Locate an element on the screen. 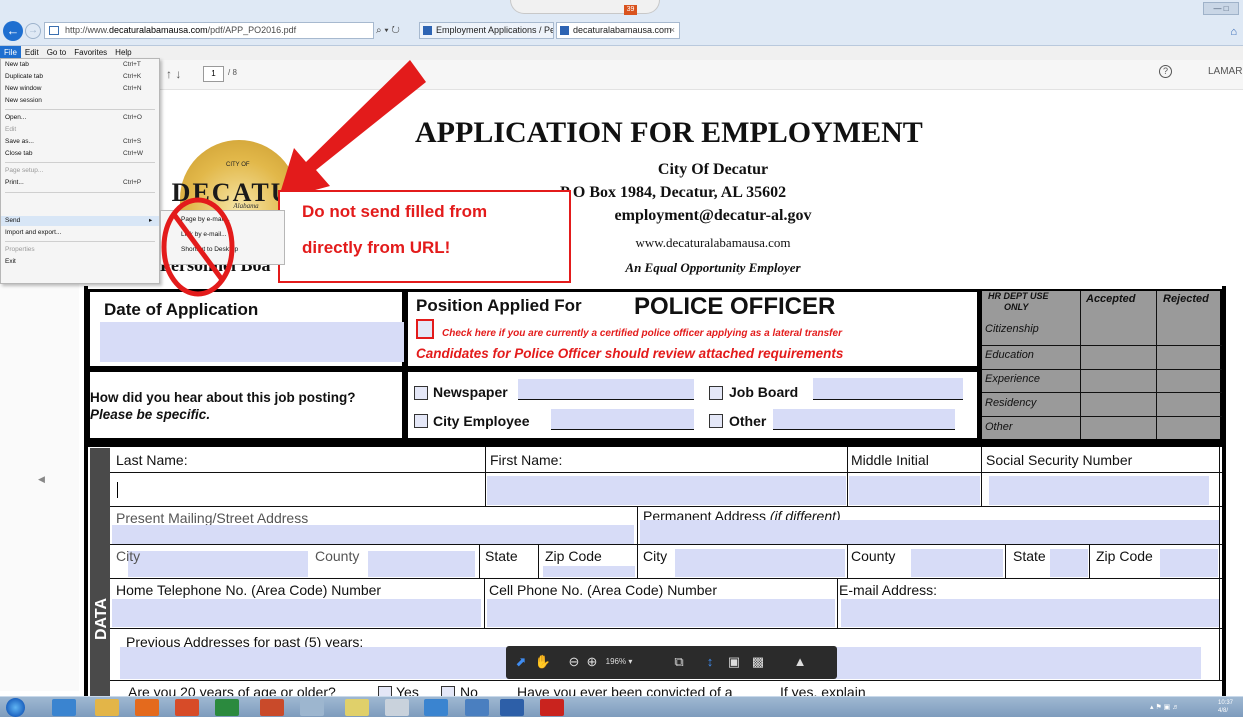 Image resolution: width=1243 pixels, height=717 pixels. taskbar-powerpoint-icon is located at coordinates (272, 707).